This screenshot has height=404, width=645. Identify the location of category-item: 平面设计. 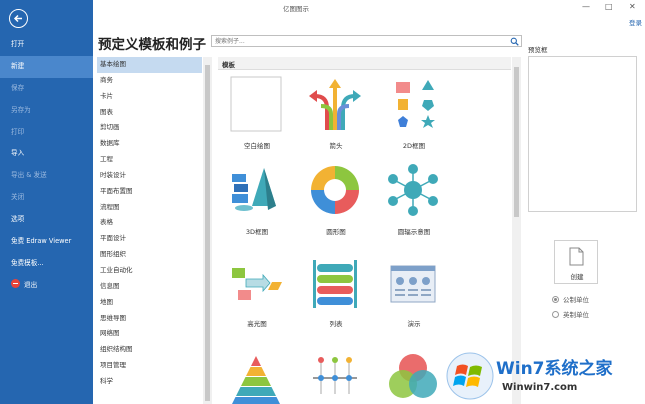
(149, 239).